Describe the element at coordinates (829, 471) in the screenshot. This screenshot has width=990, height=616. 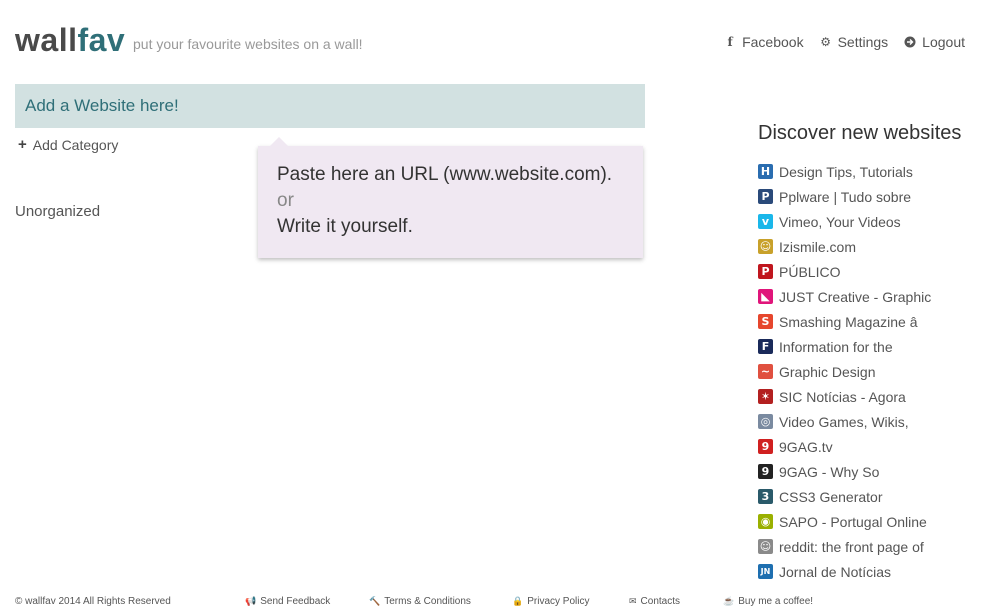
I see `site-label: 9GAG - Why So` at that location.